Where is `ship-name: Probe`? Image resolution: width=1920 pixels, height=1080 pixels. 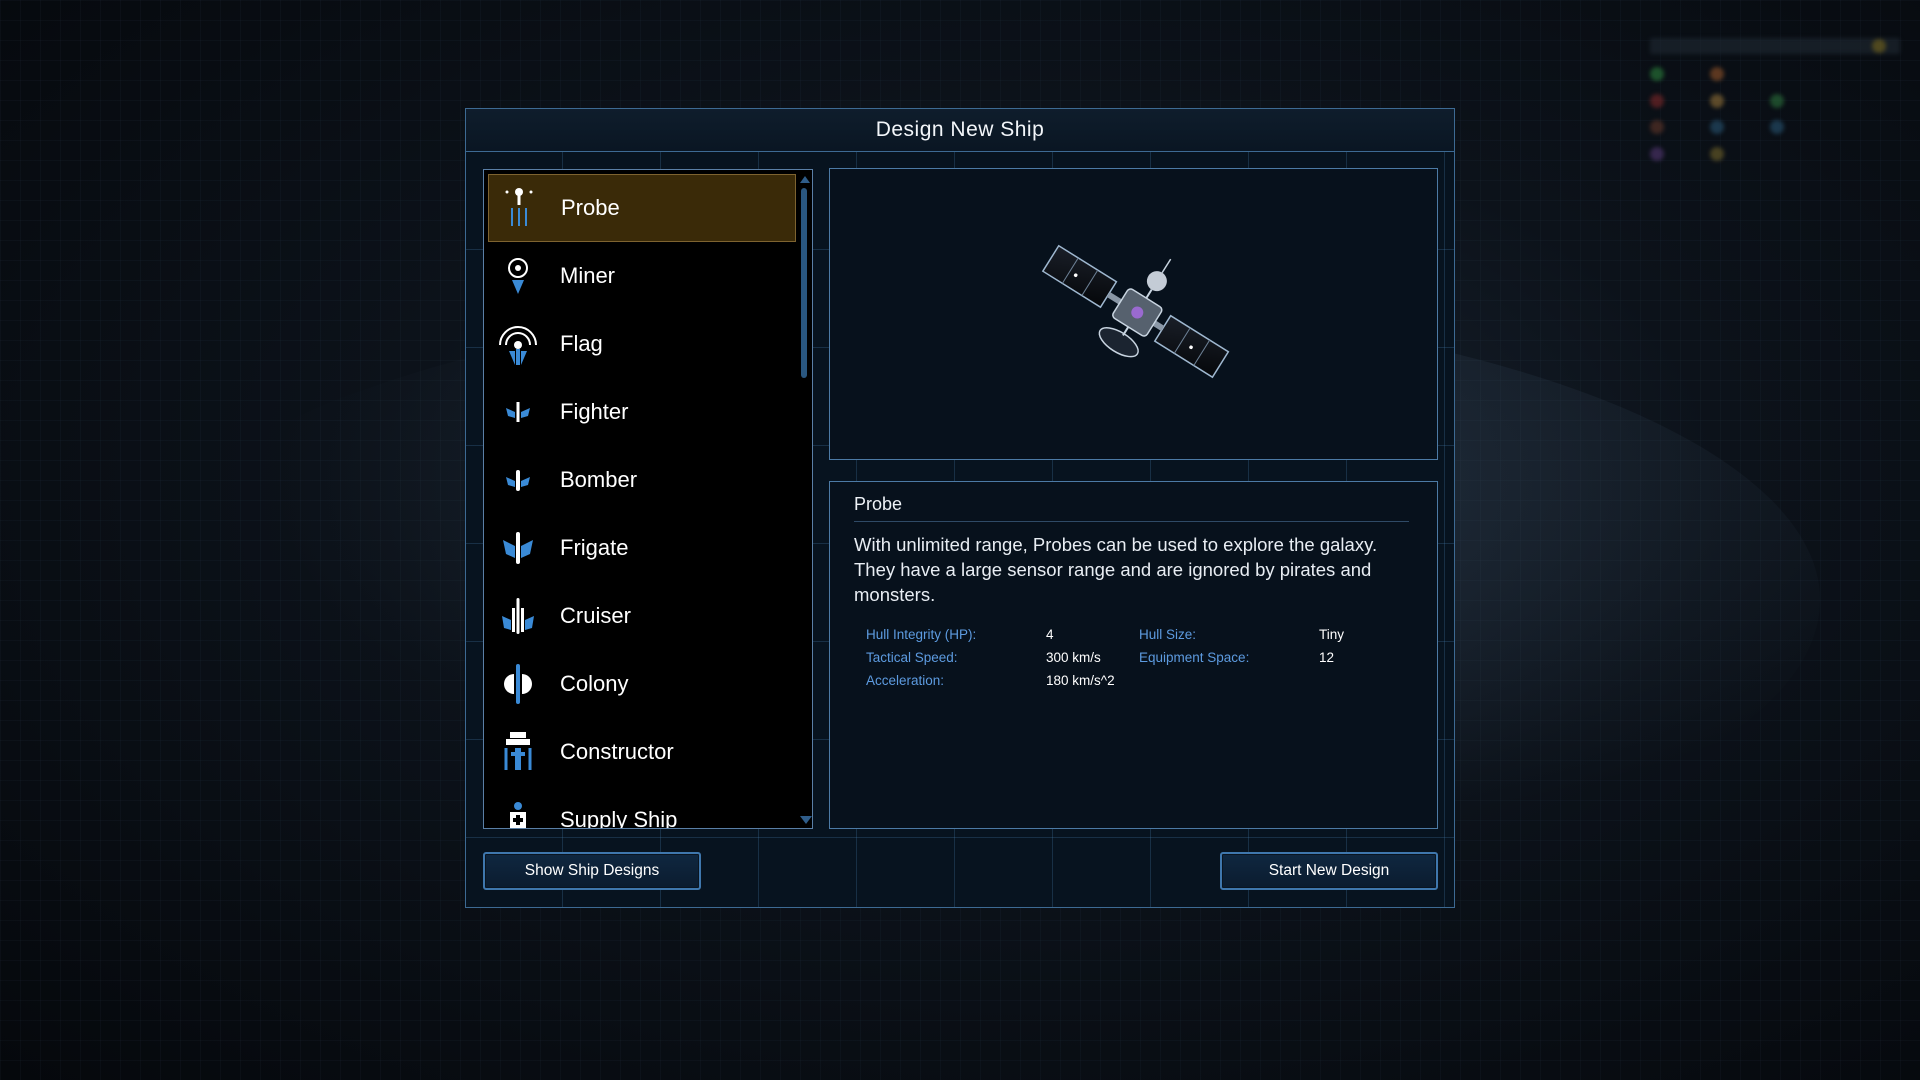
ship-name: Probe is located at coordinates (1131, 508).